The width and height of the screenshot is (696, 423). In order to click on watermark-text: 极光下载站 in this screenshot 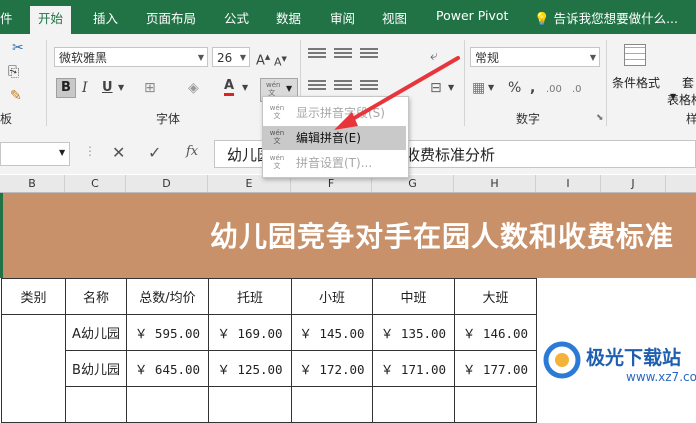, I will do `click(634, 358)`.